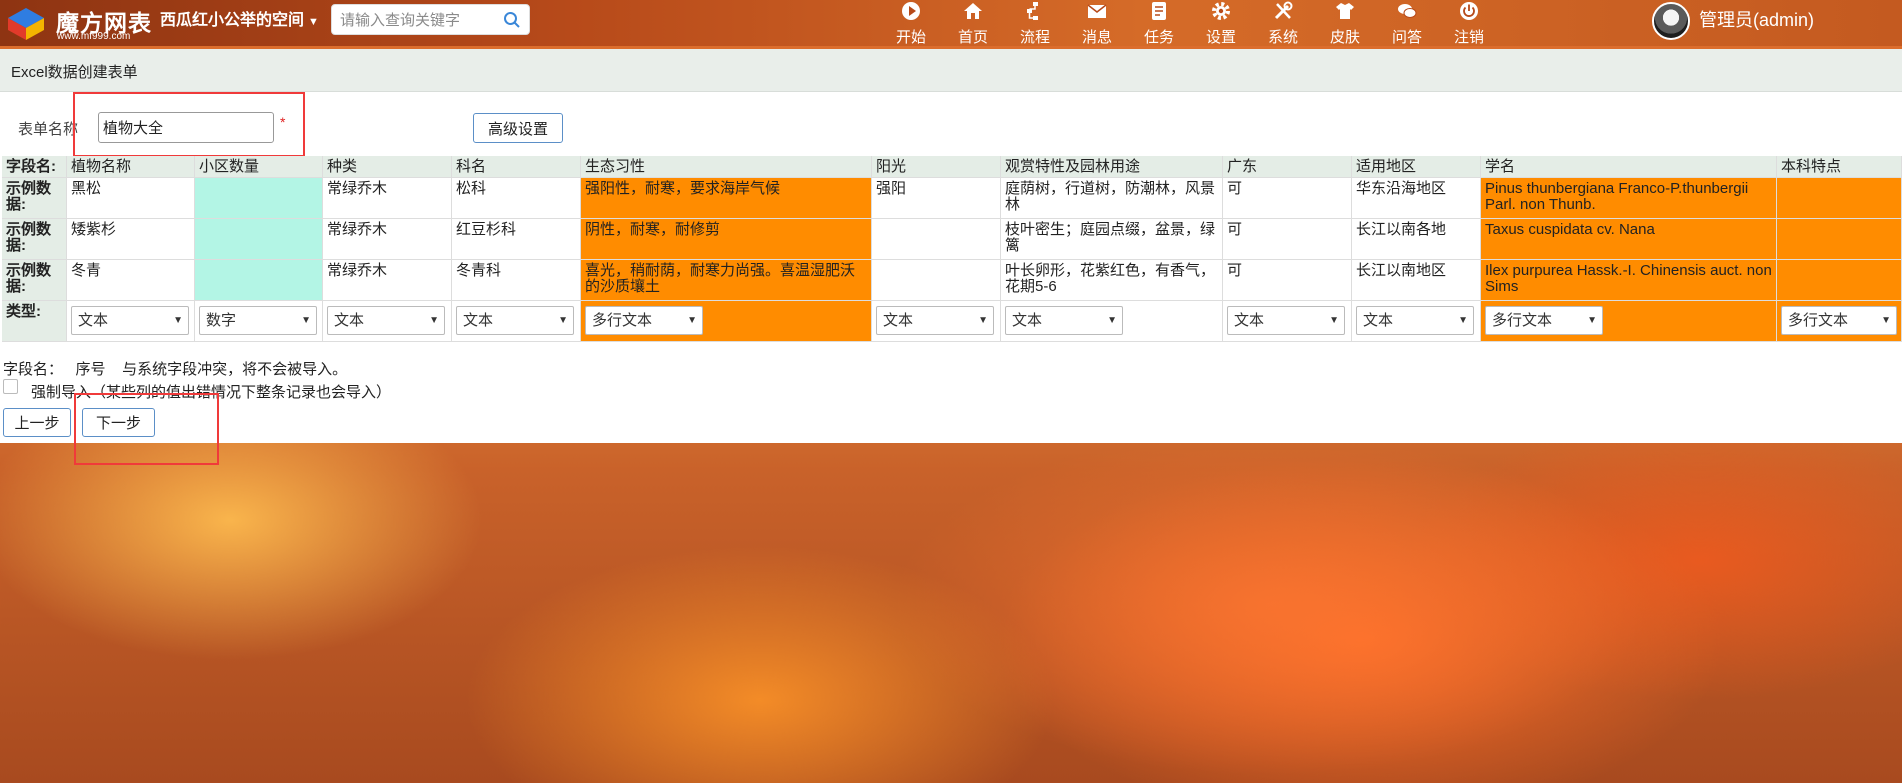  I want to click on prev-step-button: 上一步, so click(37, 422).